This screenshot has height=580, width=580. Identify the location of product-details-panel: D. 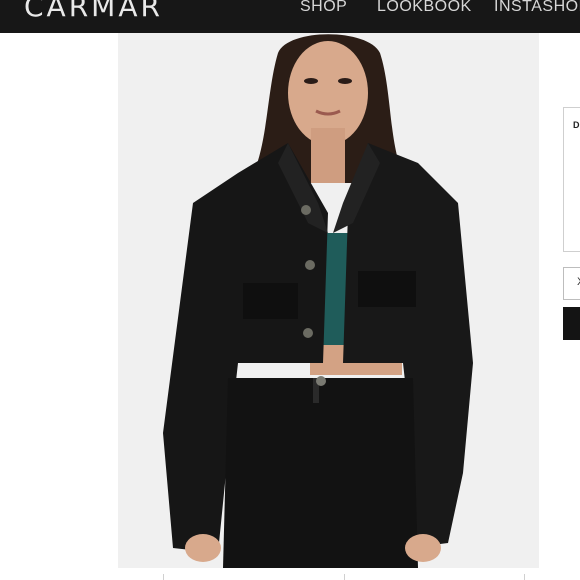
(571, 179).